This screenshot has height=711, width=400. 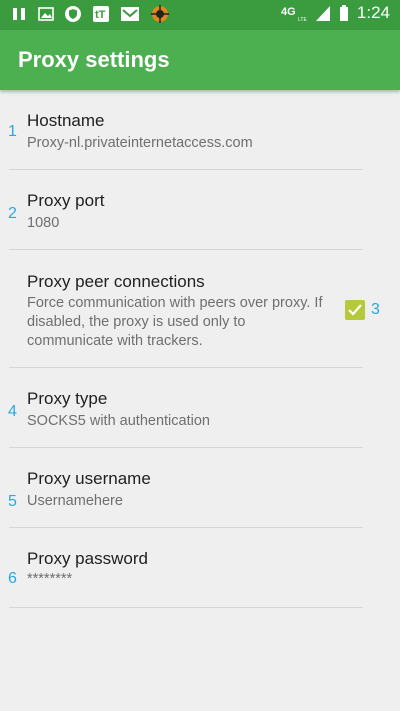 I want to click on crosshair-icon, so click(x=160, y=14).